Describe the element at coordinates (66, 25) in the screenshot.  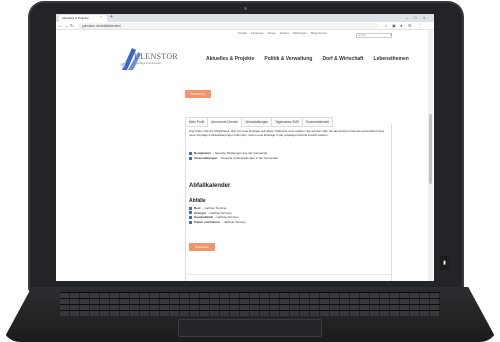
I see `forward-icon: →` at that location.